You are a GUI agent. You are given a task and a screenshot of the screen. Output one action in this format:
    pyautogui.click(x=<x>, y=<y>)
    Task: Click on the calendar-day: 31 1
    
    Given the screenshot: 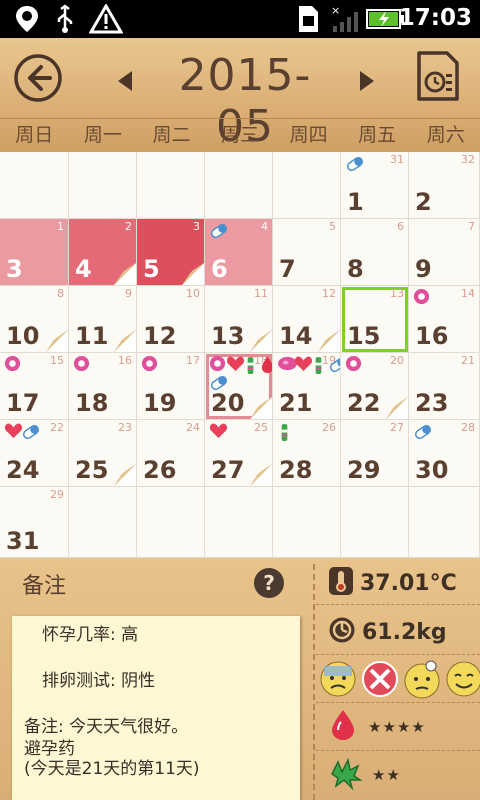 What is the action you would take?
    pyautogui.click(x=375, y=185)
    